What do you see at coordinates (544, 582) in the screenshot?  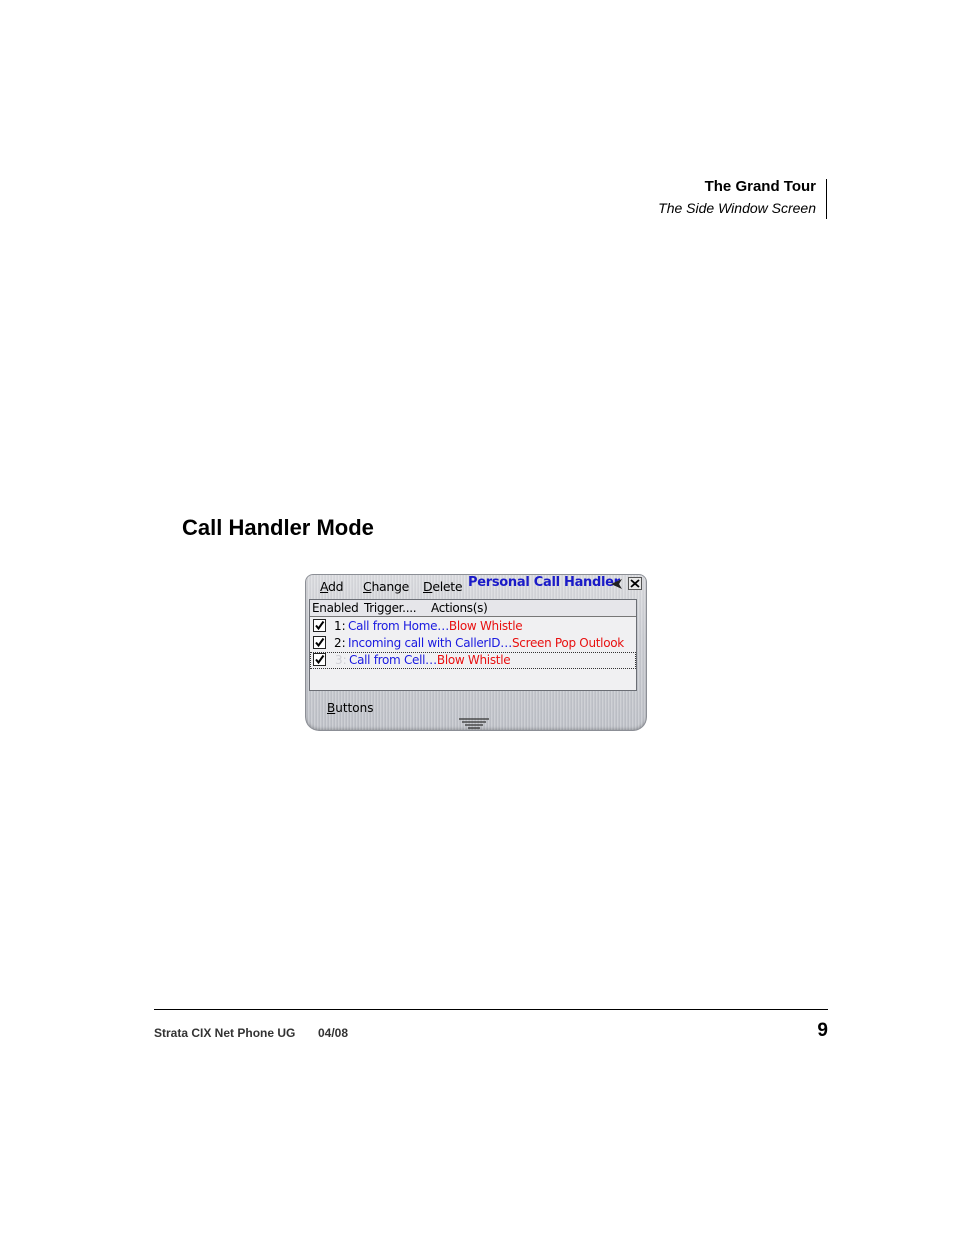 I see `widget-title: Personal Call Handler` at bounding box center [544, 582].